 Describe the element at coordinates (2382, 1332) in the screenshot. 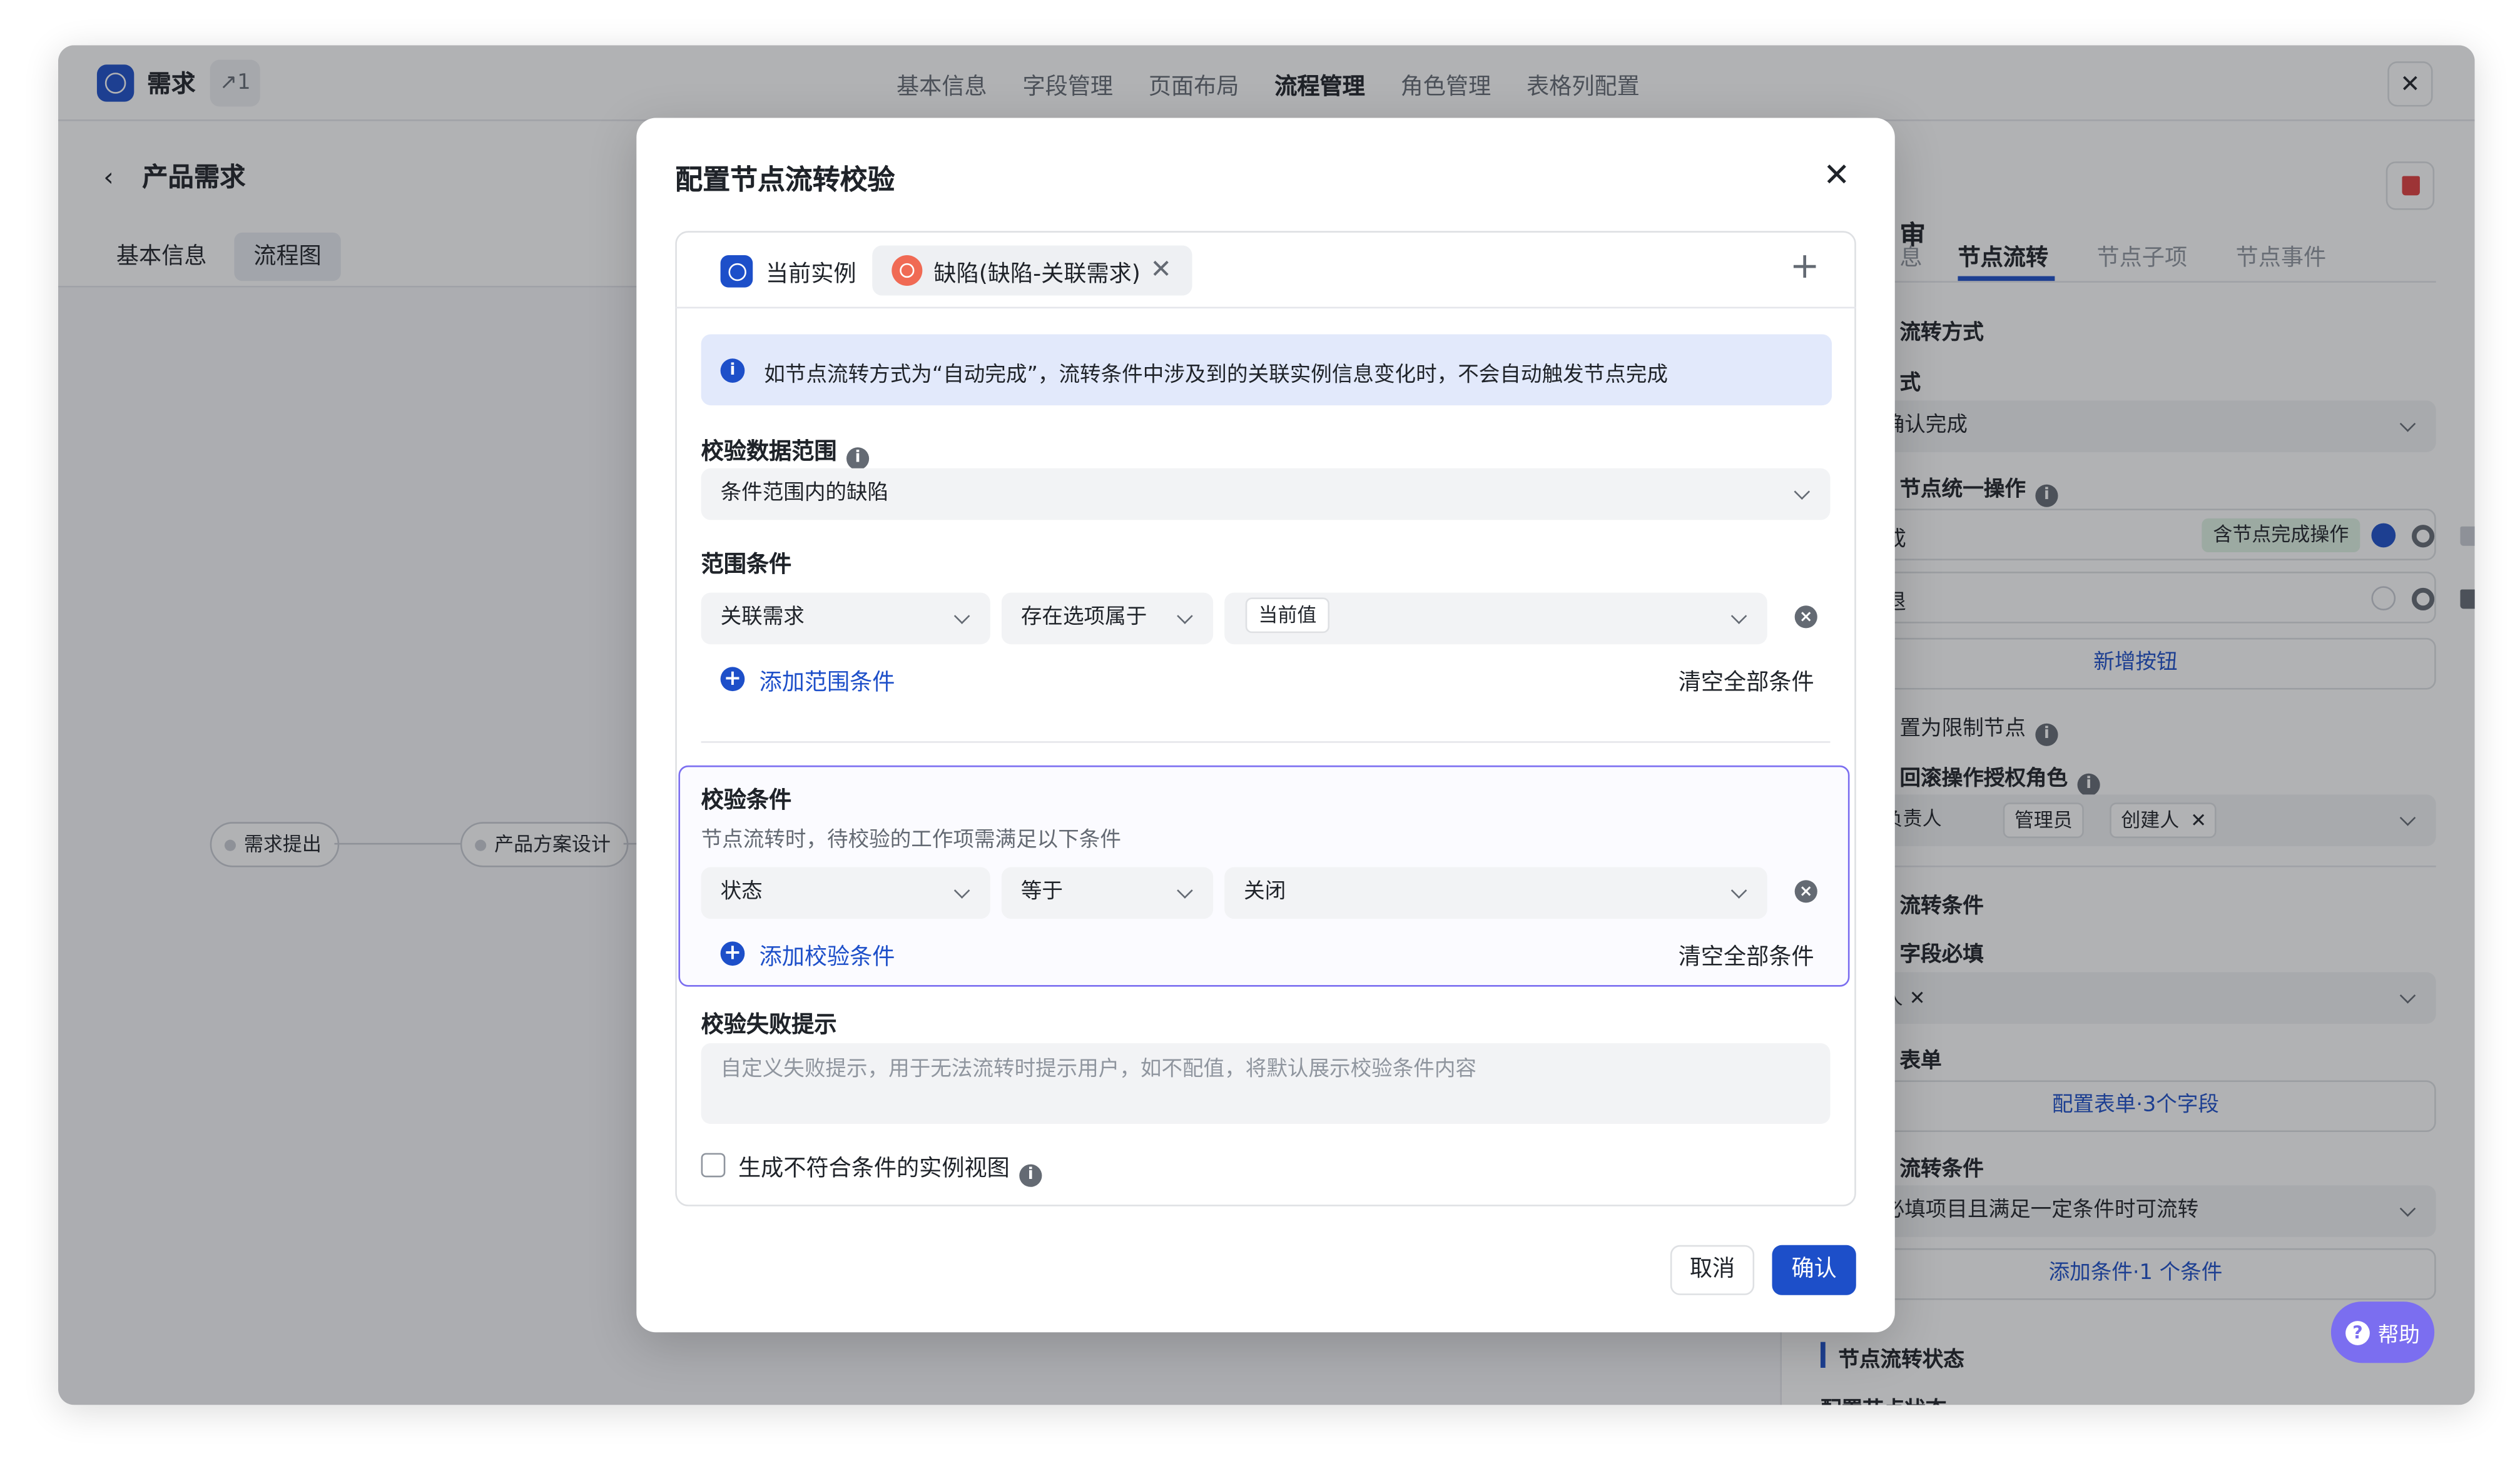

I see `help-button: ? 帮助` at that location.